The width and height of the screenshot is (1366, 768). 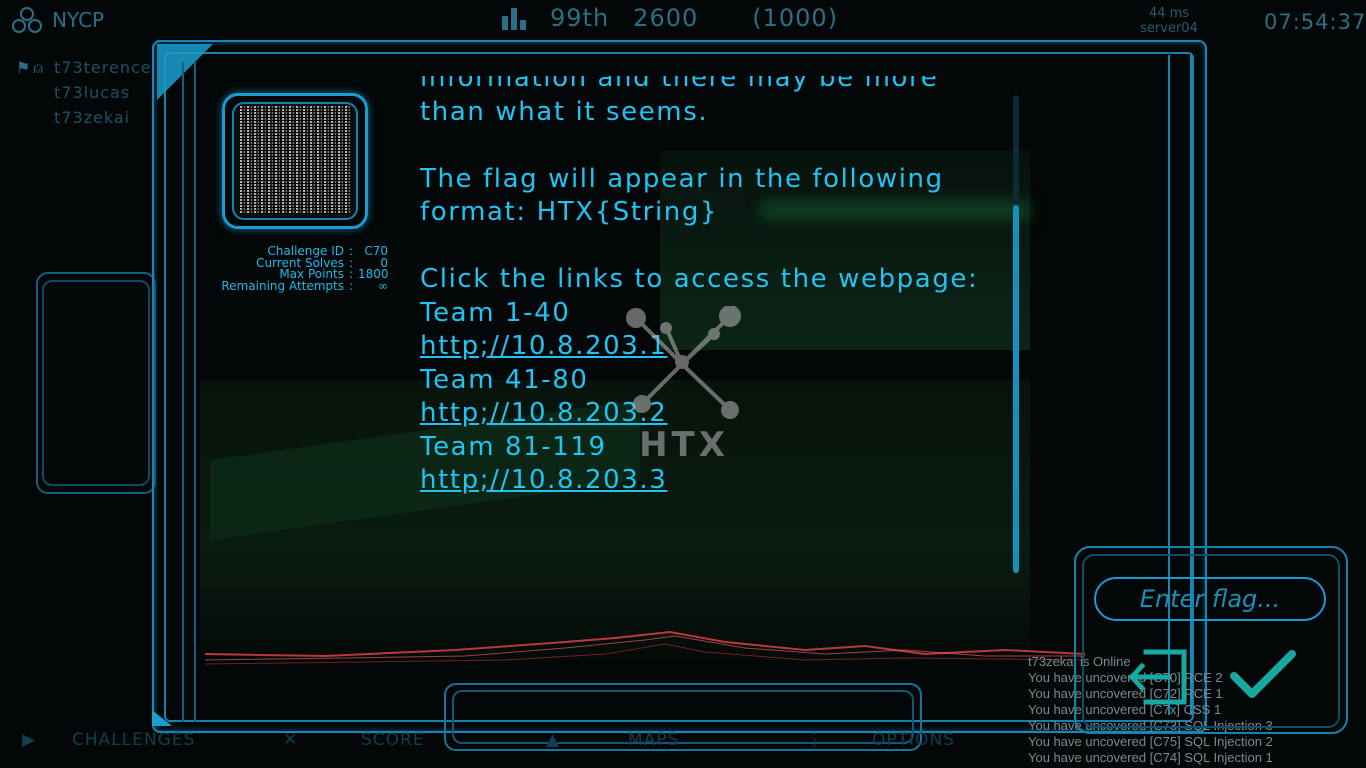 What do you see at coordinates (92, 117) in the screenshot?
I see `member-name: t73zekai` at bounding box center [92, 117].